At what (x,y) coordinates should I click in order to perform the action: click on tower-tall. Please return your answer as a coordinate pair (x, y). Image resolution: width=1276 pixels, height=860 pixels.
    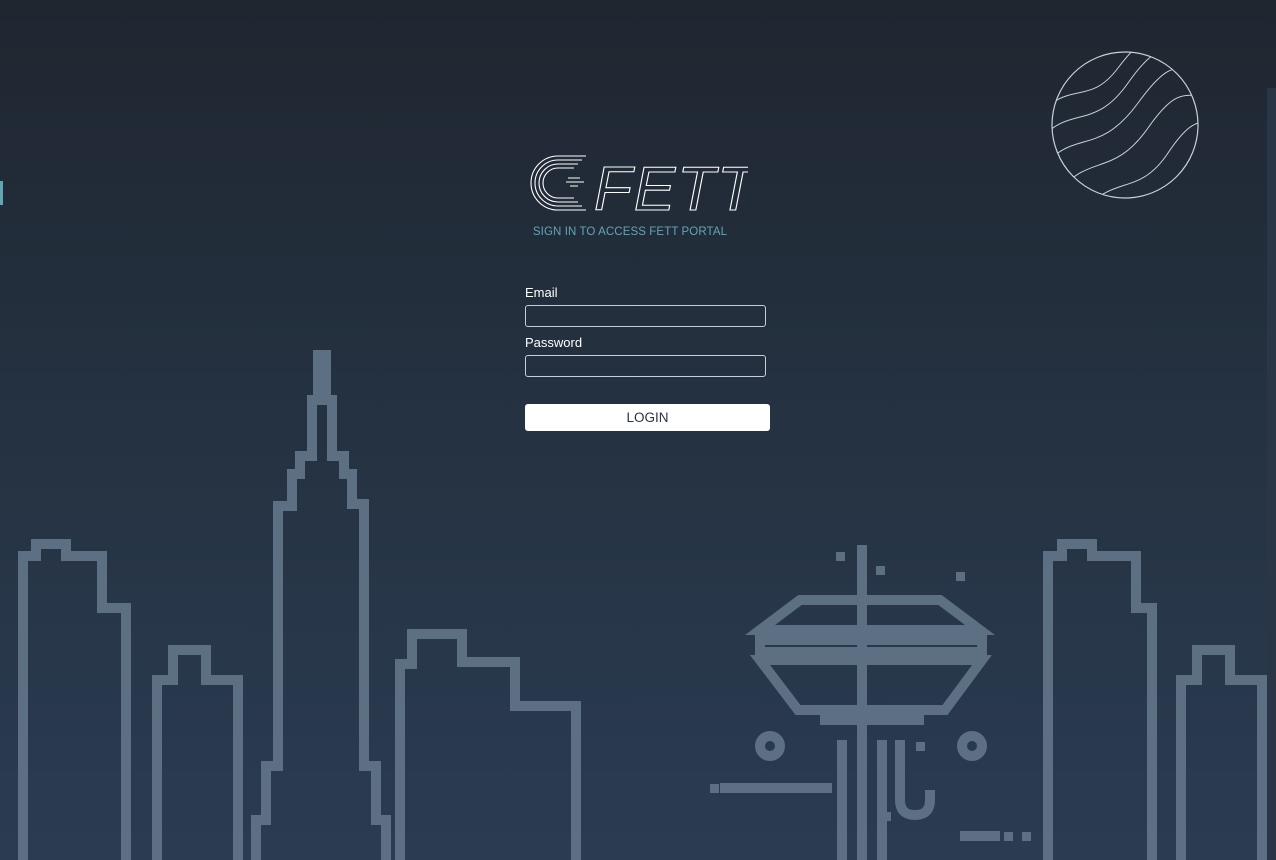
    Looking at the image, I should click on (321, 605).